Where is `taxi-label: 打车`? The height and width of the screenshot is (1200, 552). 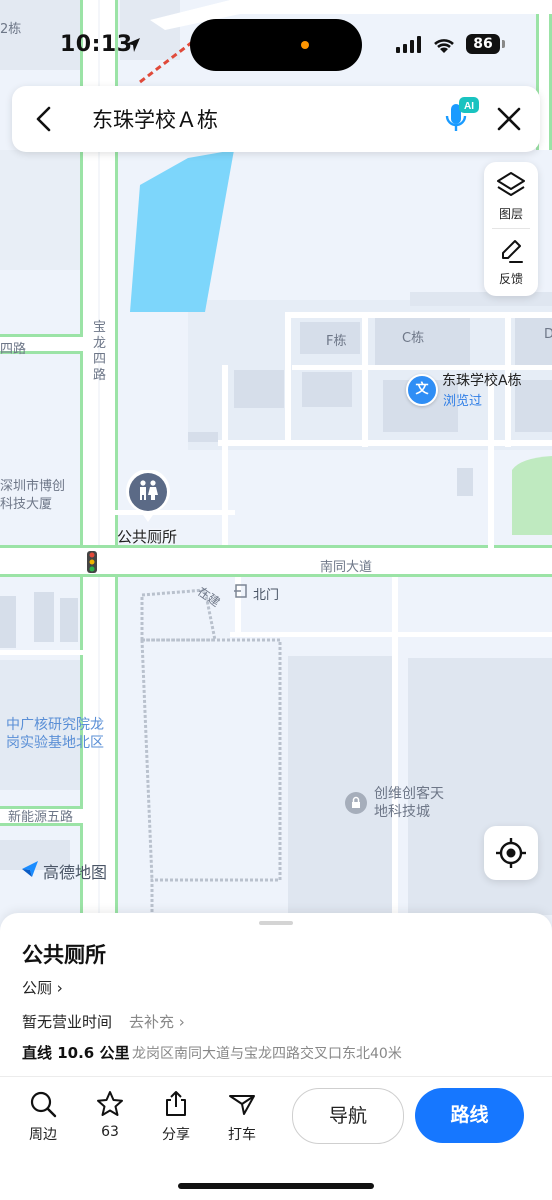 taxi-label: 打车 is located at coordinates (242, 1135).